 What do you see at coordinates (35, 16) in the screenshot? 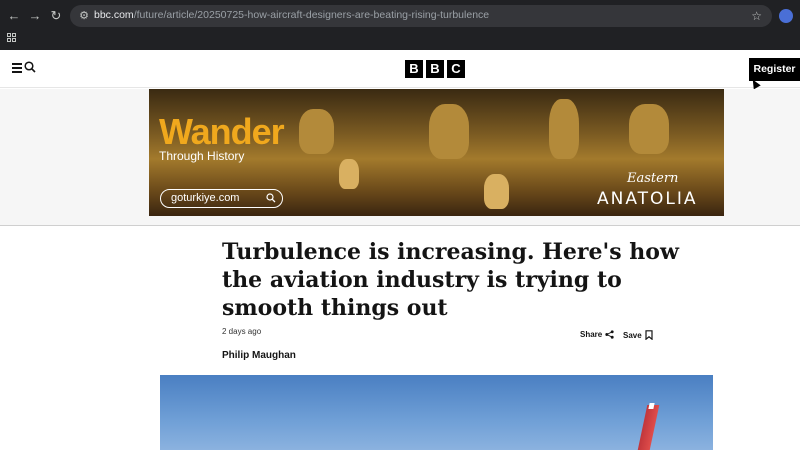
I see `forward-icon: →` at bounding box center [35, 16].